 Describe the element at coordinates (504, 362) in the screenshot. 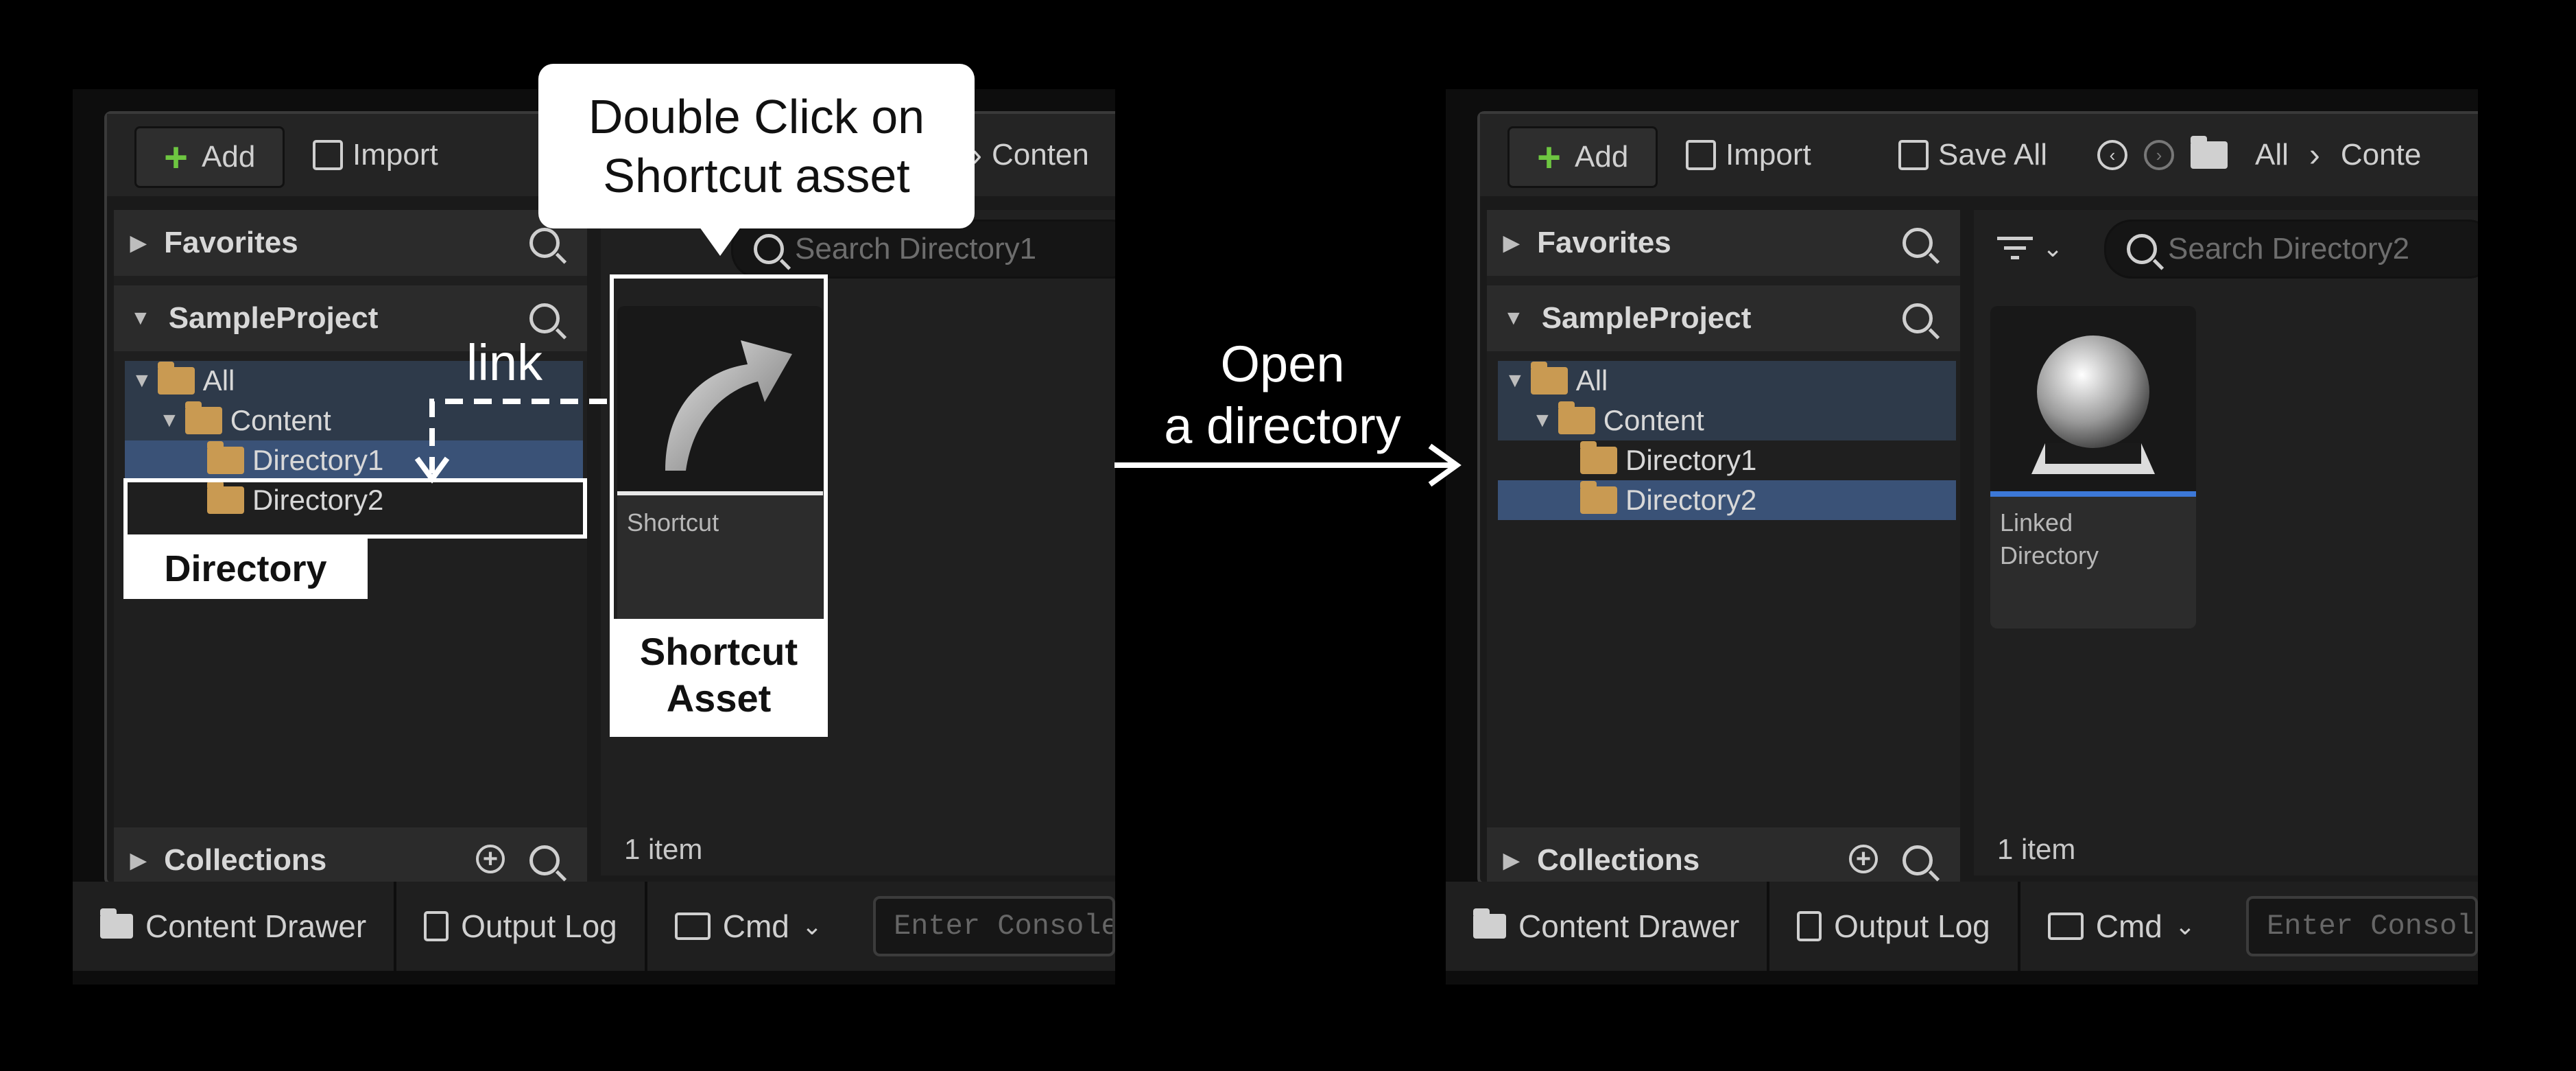

I see `link-label: link` at that location.